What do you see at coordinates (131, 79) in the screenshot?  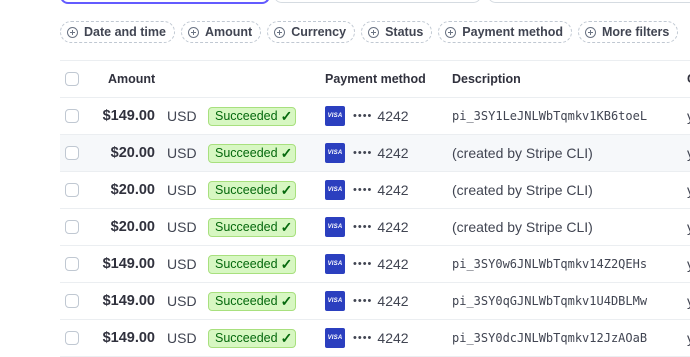 I see `header-amount: Amount` at bounding box center [131, 79].